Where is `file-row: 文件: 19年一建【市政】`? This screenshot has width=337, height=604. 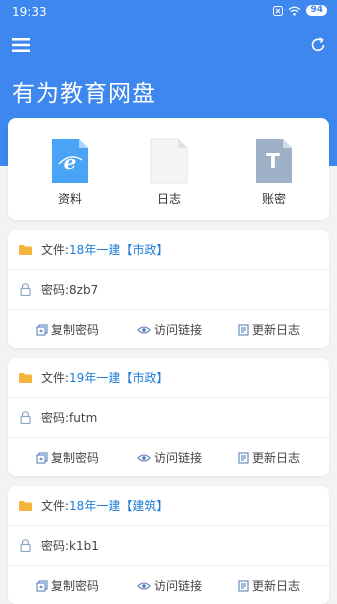
file-row: 文件: 19年一建【市政】 is located at coordinates (168, 377).